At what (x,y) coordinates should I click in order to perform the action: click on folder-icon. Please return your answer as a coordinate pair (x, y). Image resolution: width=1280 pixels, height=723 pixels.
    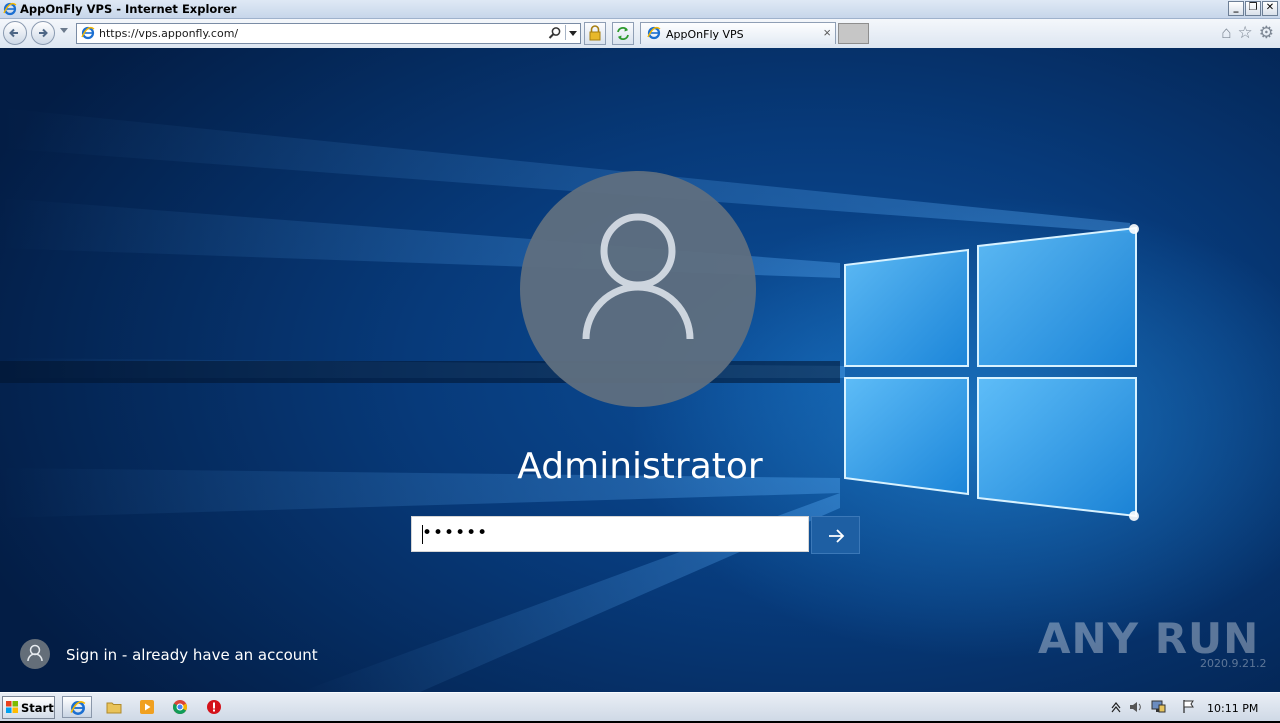
    Looking at the image, I should click on (114, 708).